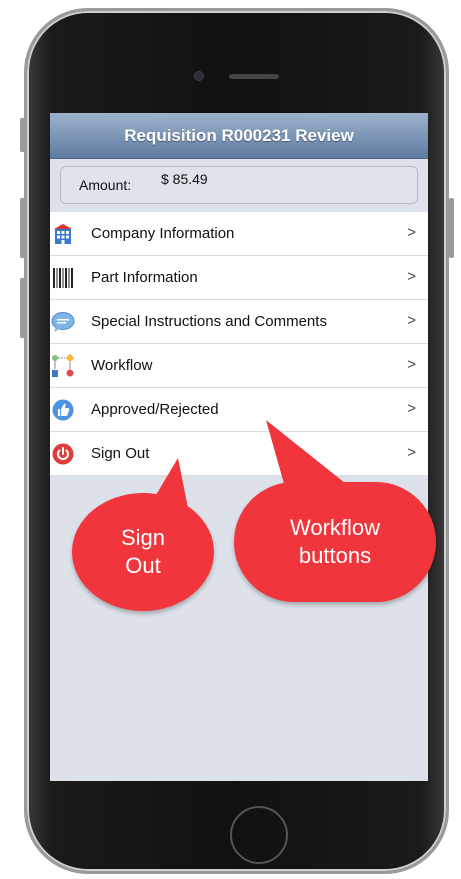 This screenshot has width=461, height=879. I want to click on workflow-callout-line2: buttons, so click(335, 555).